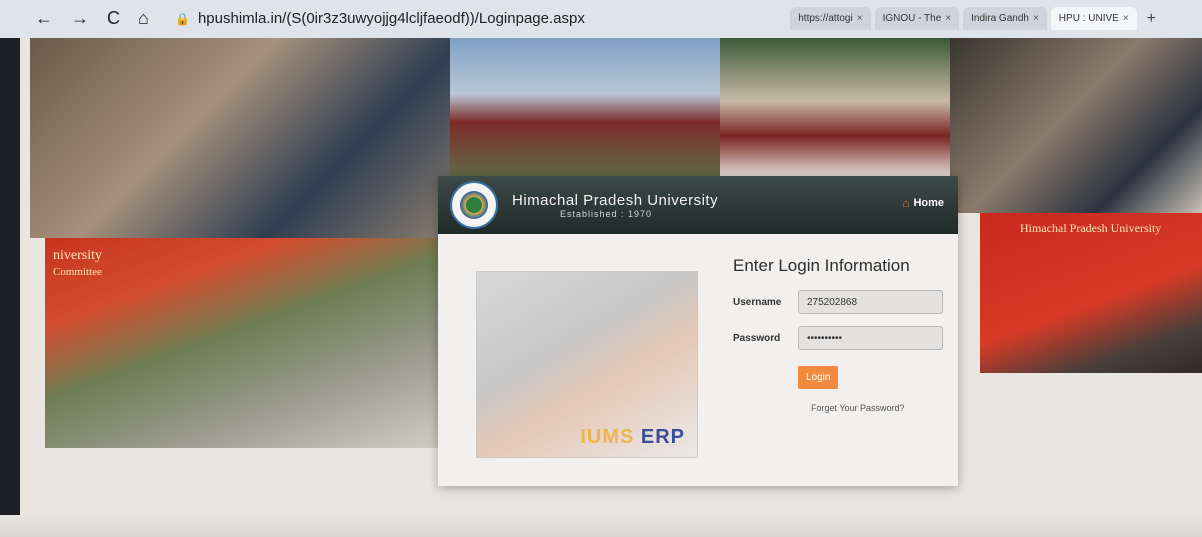  What do you see at coordinates (615, 200) in the screenshot?
I see `university-name: Himachal Pradesh University` at bounding box center [615, 200].